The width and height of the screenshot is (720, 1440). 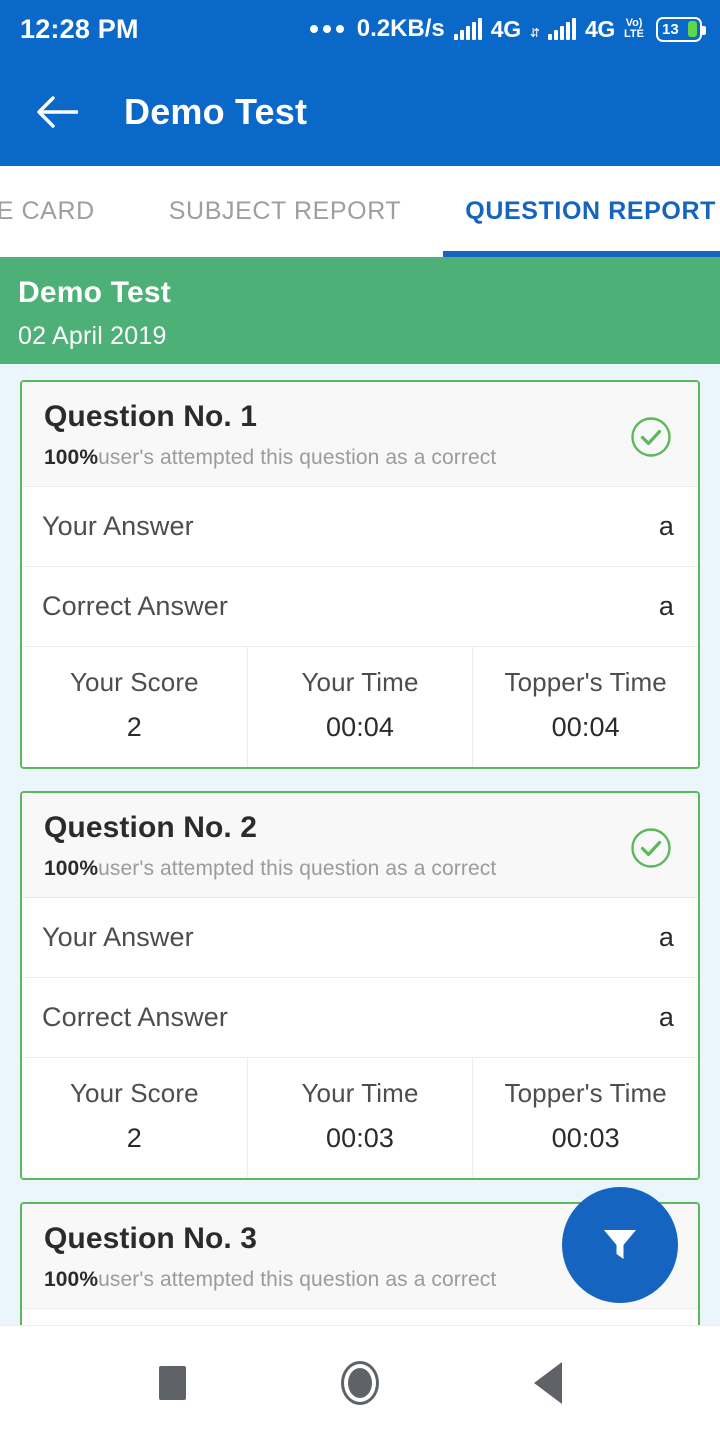 I want to click on signal-bars-sim1-icon, so click(x=467, y=29).